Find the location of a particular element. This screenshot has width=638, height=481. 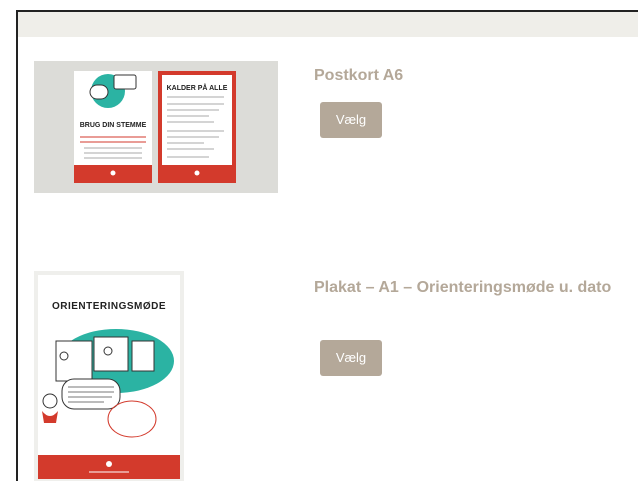

front-card-text: BRUG DIN STEMME is located at coordinates (113, 125).